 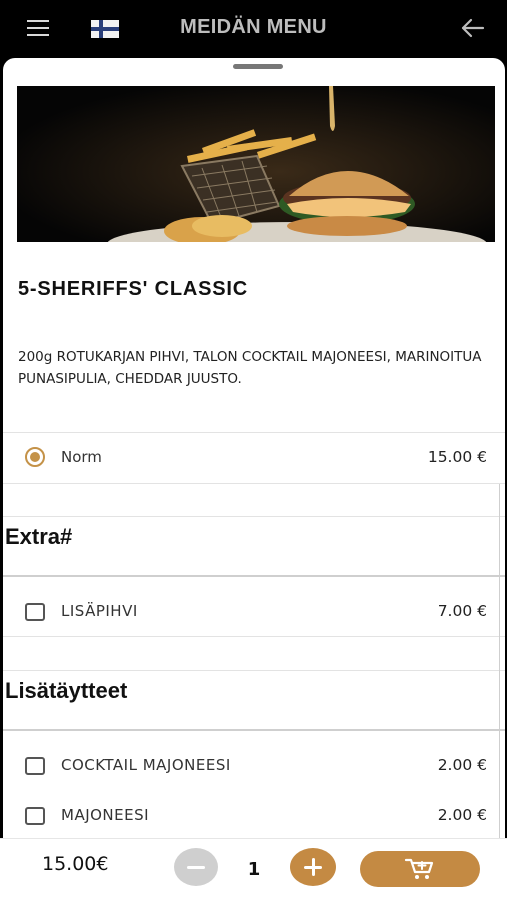 I want to click on size-option-norm: Norm 15.00 €, so click(x=252, y=458).